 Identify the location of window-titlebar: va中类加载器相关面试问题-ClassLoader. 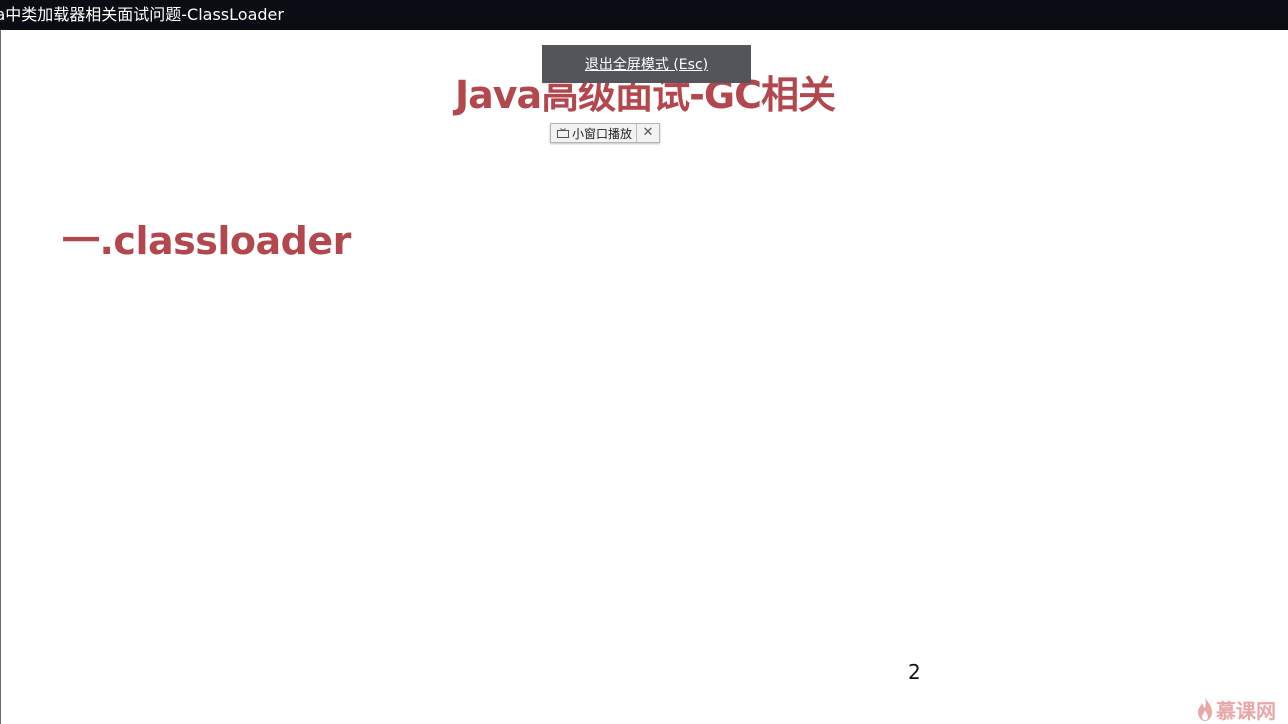
(644, 15).